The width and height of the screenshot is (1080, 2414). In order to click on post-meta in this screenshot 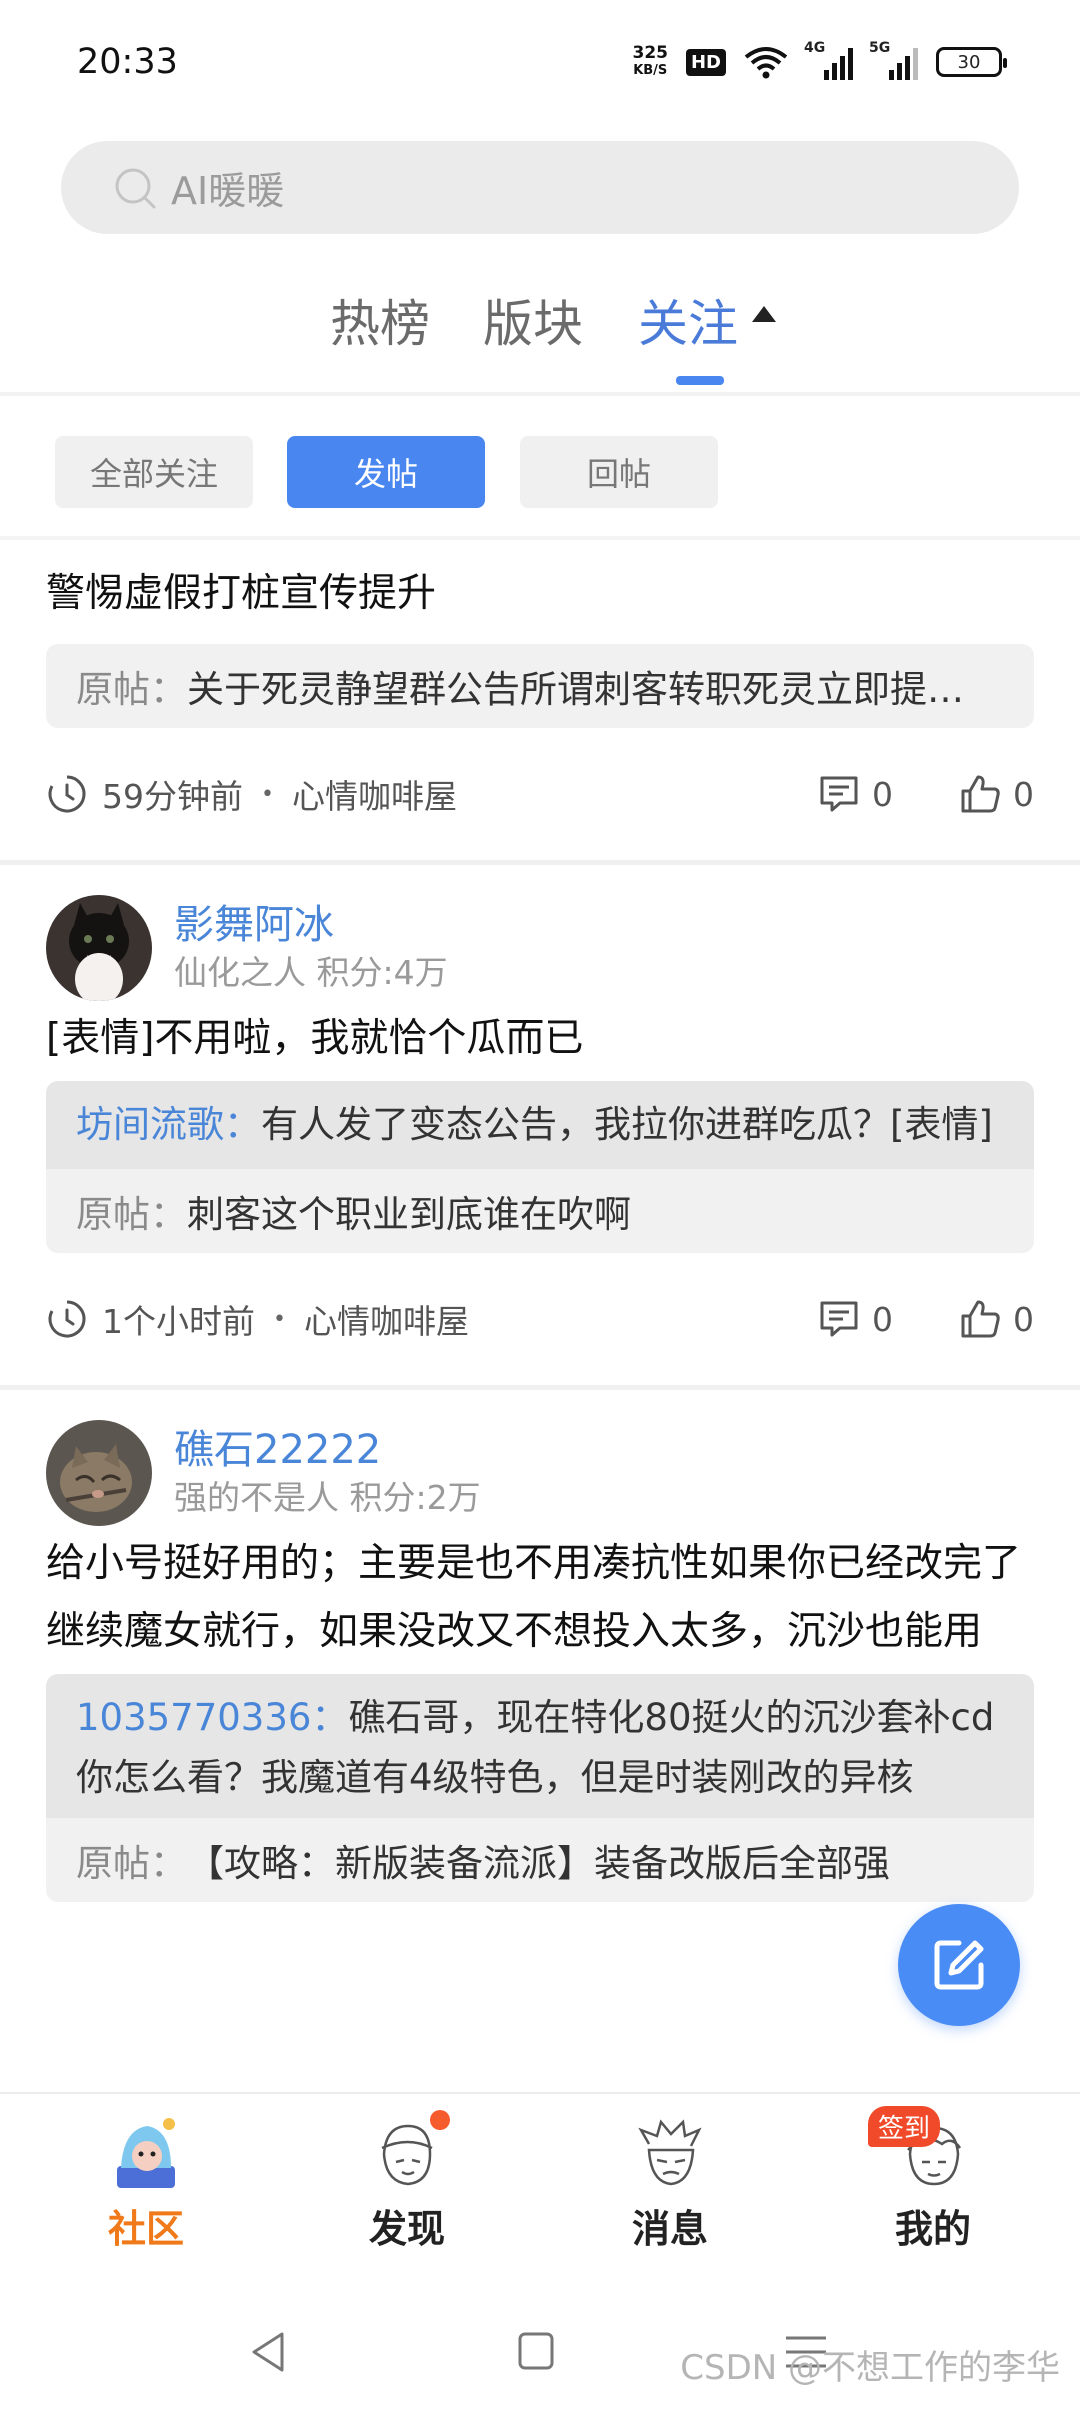, I will do `click(540, 1968)`.